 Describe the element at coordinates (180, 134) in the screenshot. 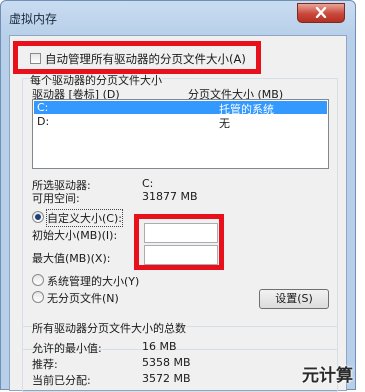

I see `drive-list: C: 托管的系统 D: 无` at that location.